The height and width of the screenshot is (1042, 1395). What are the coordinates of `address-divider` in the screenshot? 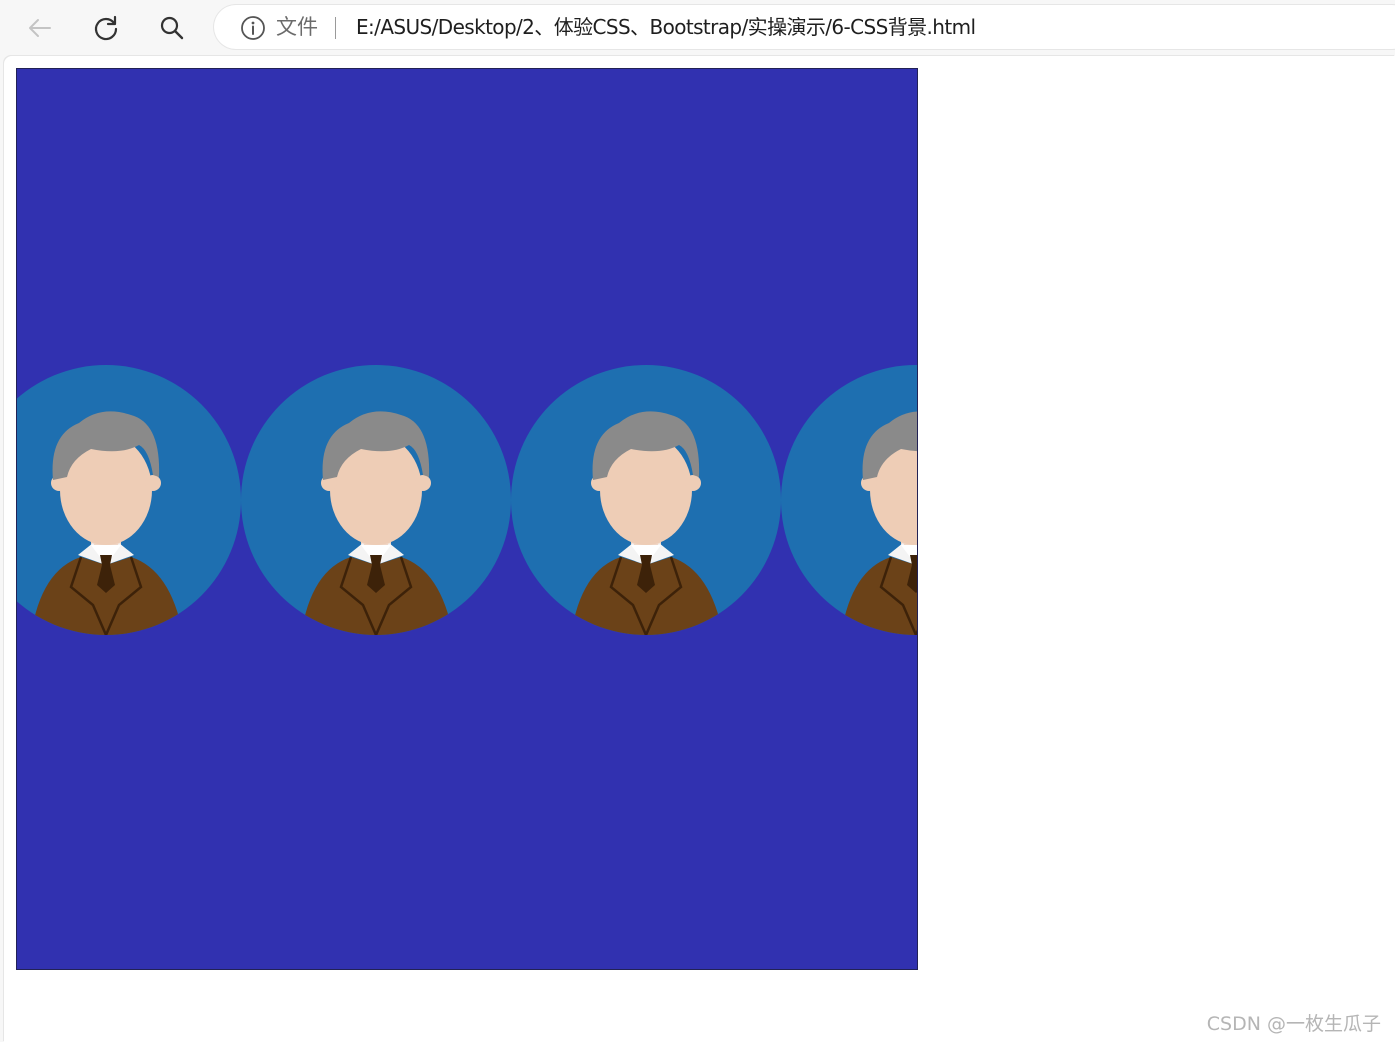 It's located at (335, 28).